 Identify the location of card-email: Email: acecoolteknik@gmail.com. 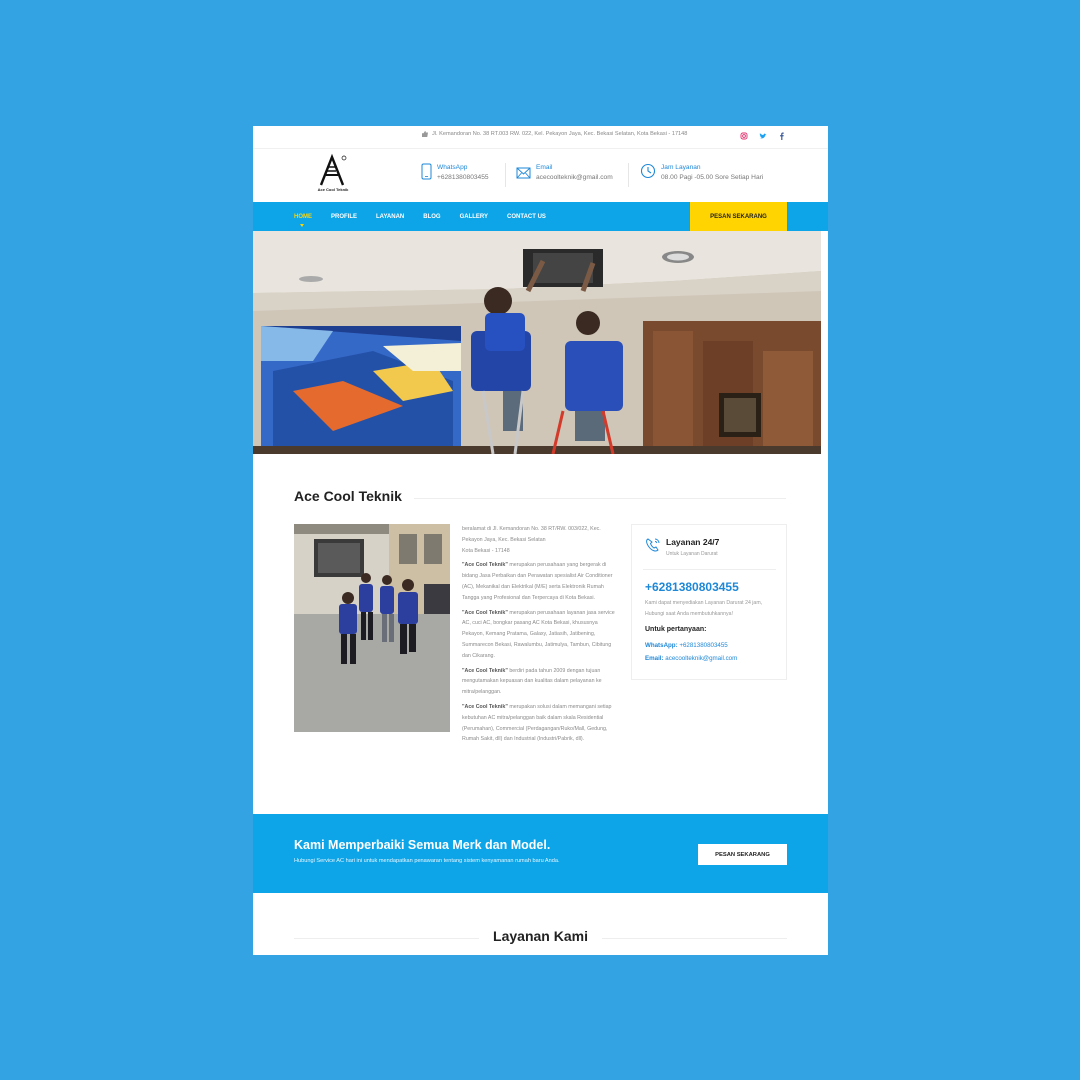
(691, 658).